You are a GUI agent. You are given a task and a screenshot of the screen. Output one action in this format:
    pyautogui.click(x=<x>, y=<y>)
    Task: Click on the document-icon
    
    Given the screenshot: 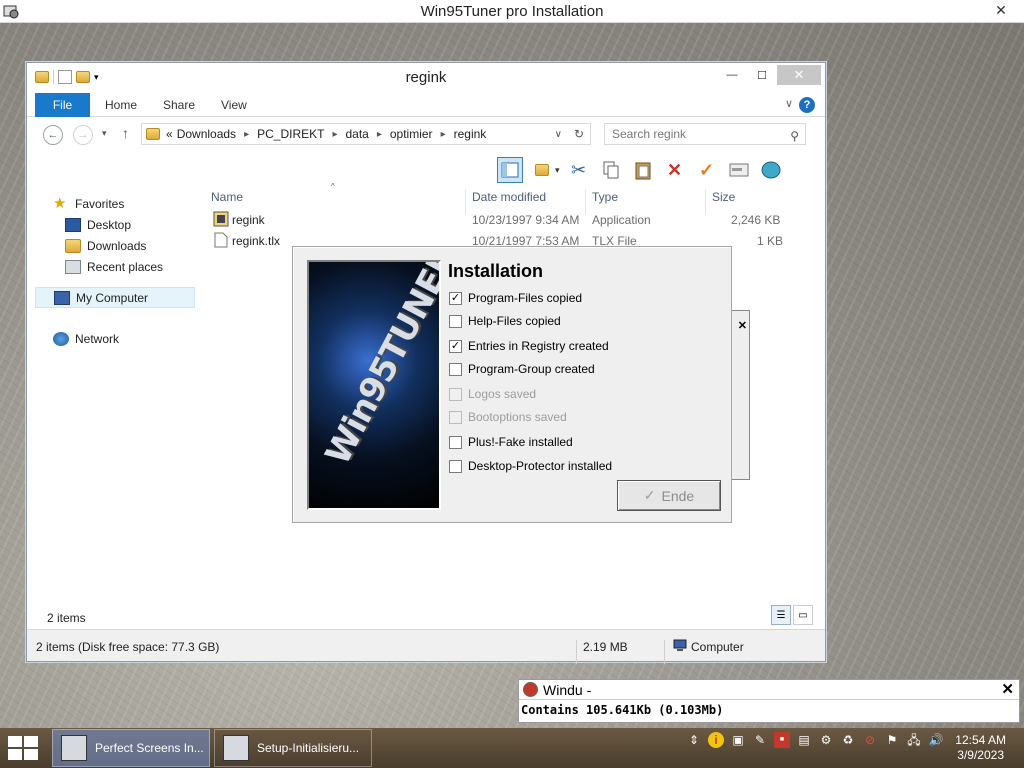 What is the action you would take?
    pyautogui.click(x=221, y=241)
    